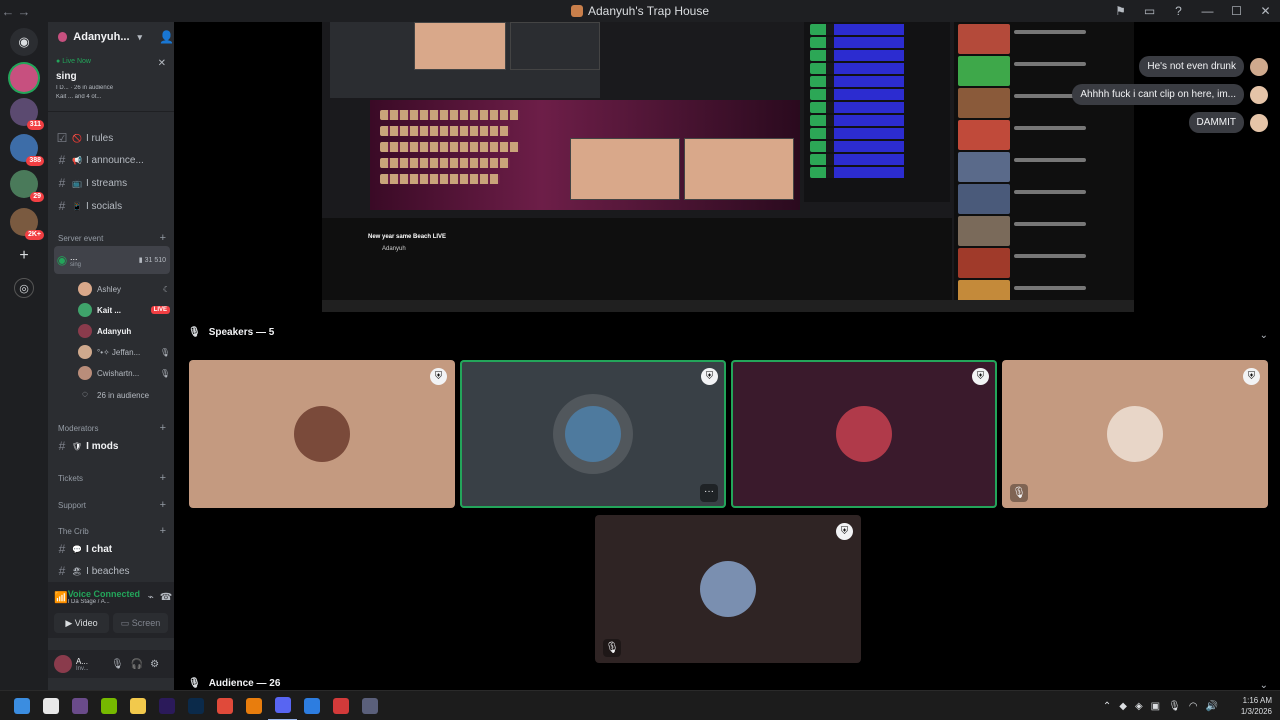 Image resolution: width=1280 pixels, height=720 pixels. I want to click on app-blue-icon, so click(311, 705).